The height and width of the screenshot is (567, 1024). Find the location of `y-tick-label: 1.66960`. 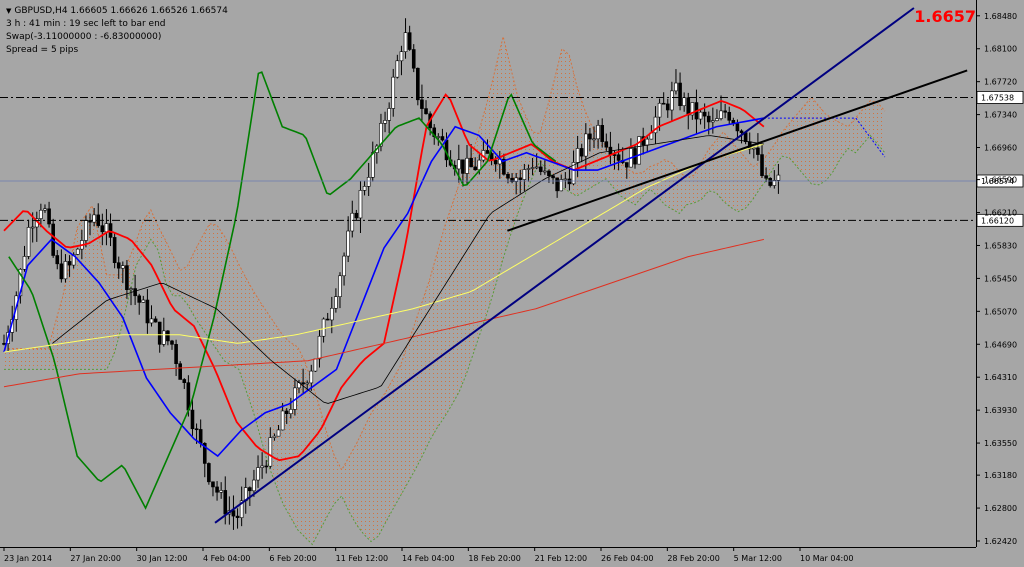

y-tick-label: 1.66960 is located at coordinates (1000, 148).